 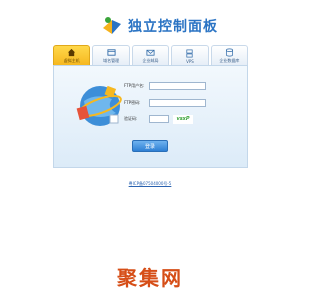 I want to click on tab-label: 企业邮局, so click(x=150, y=60).